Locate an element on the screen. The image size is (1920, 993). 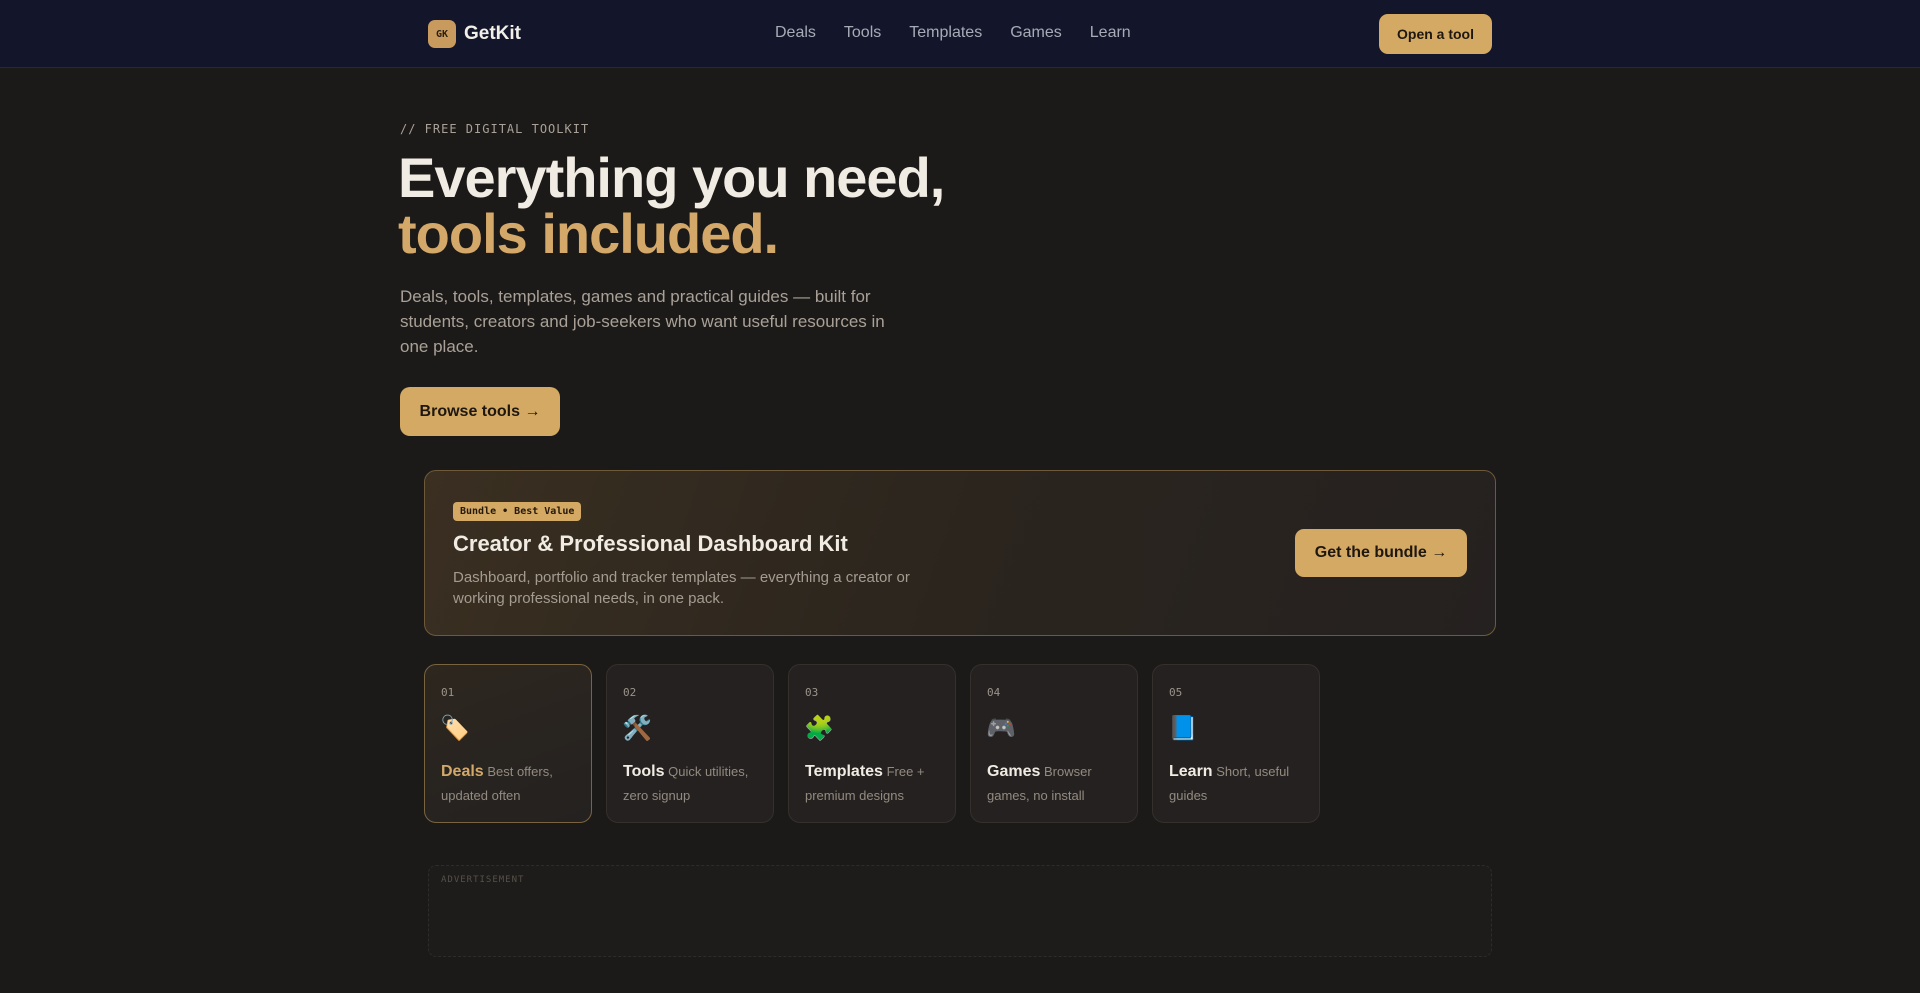
hero-title-line1: Everything you need, is located at coordinates (671, 177).